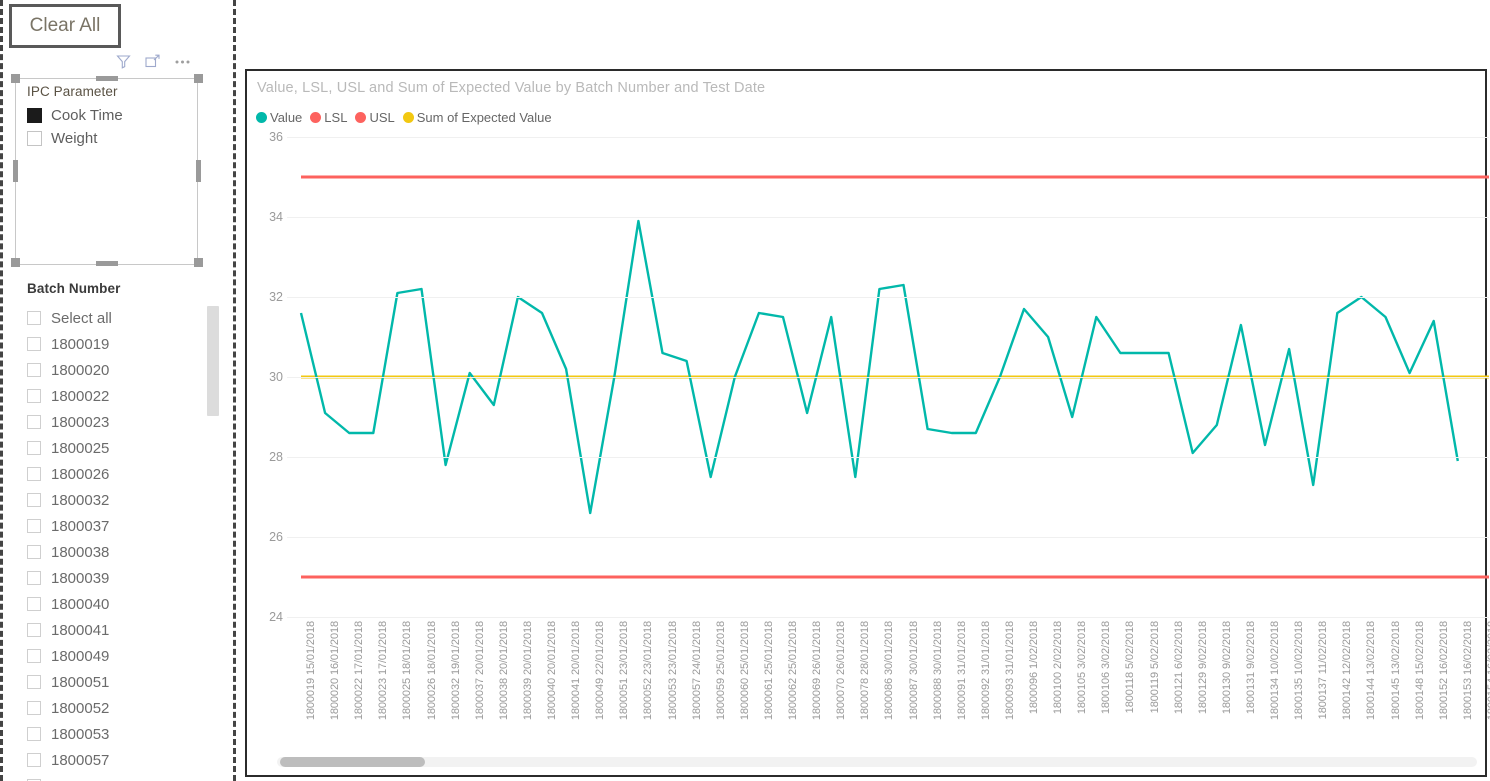  I want to click on batch-list-item-label: 1800039, so click(80, 578).